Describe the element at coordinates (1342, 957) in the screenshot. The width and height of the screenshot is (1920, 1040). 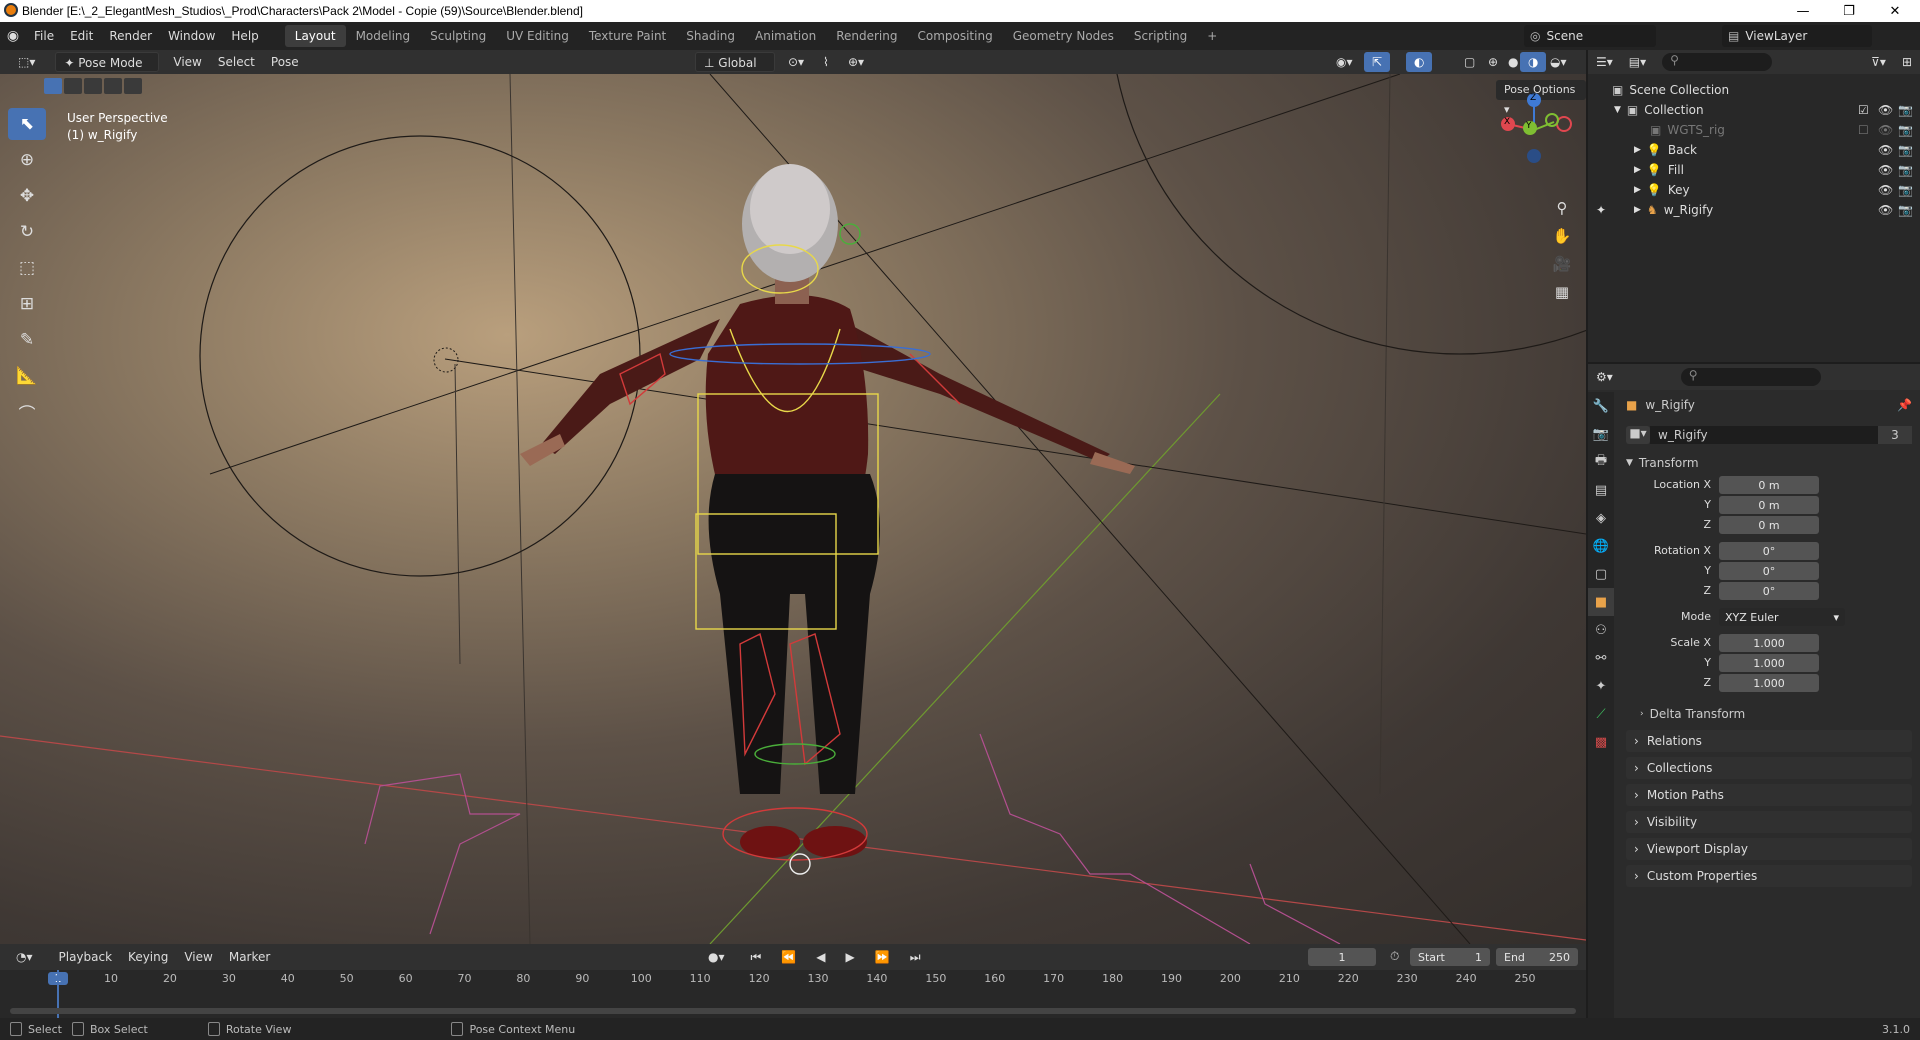
I see `current-frame-field: 1` at that location.